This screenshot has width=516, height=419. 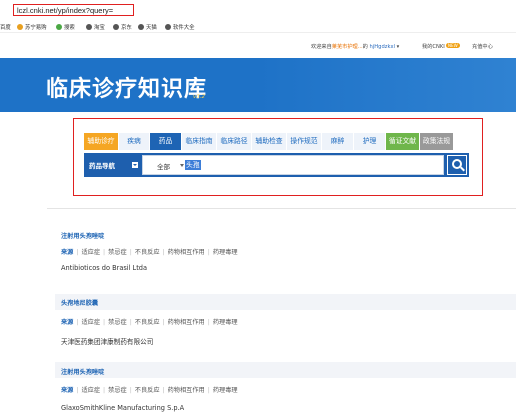 What do you see at coordinates (101, 141) in the screenshot?
I see `tab-assisted-diagnosis: 辅助诊疗` at bounding box center [101, 141].